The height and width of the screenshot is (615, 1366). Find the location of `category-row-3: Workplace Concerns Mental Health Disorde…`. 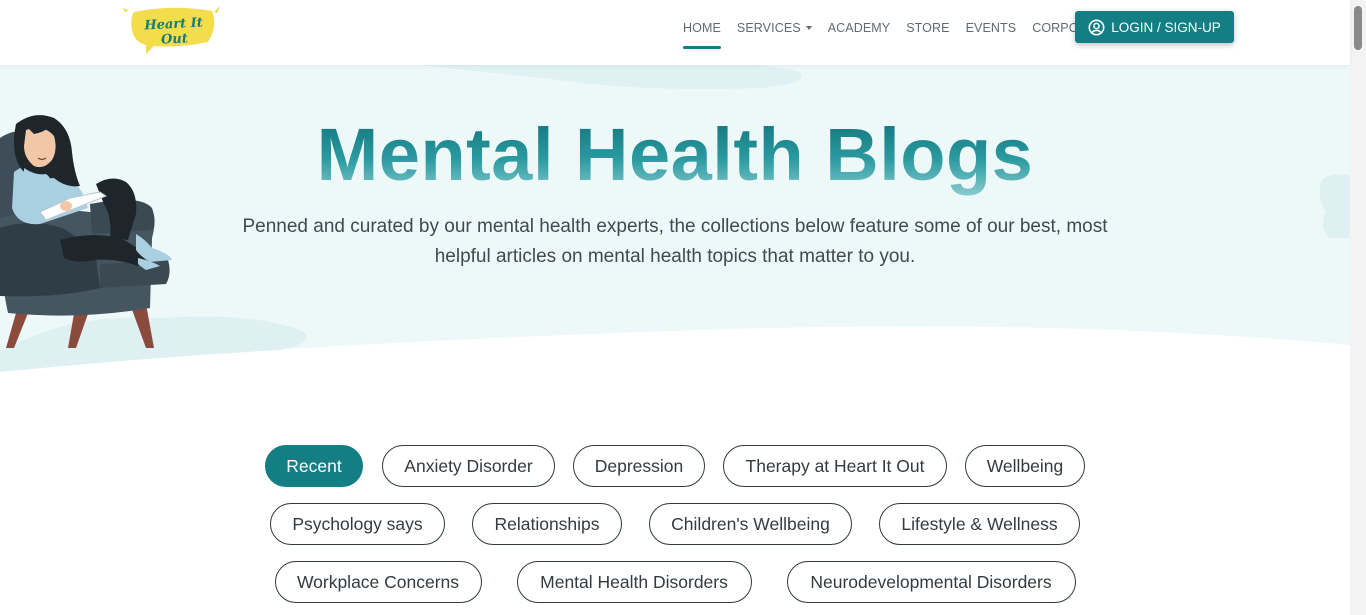

category-row-3: Workplace Concerns Mental Health Disorde… is located at coordinates (675, 582).